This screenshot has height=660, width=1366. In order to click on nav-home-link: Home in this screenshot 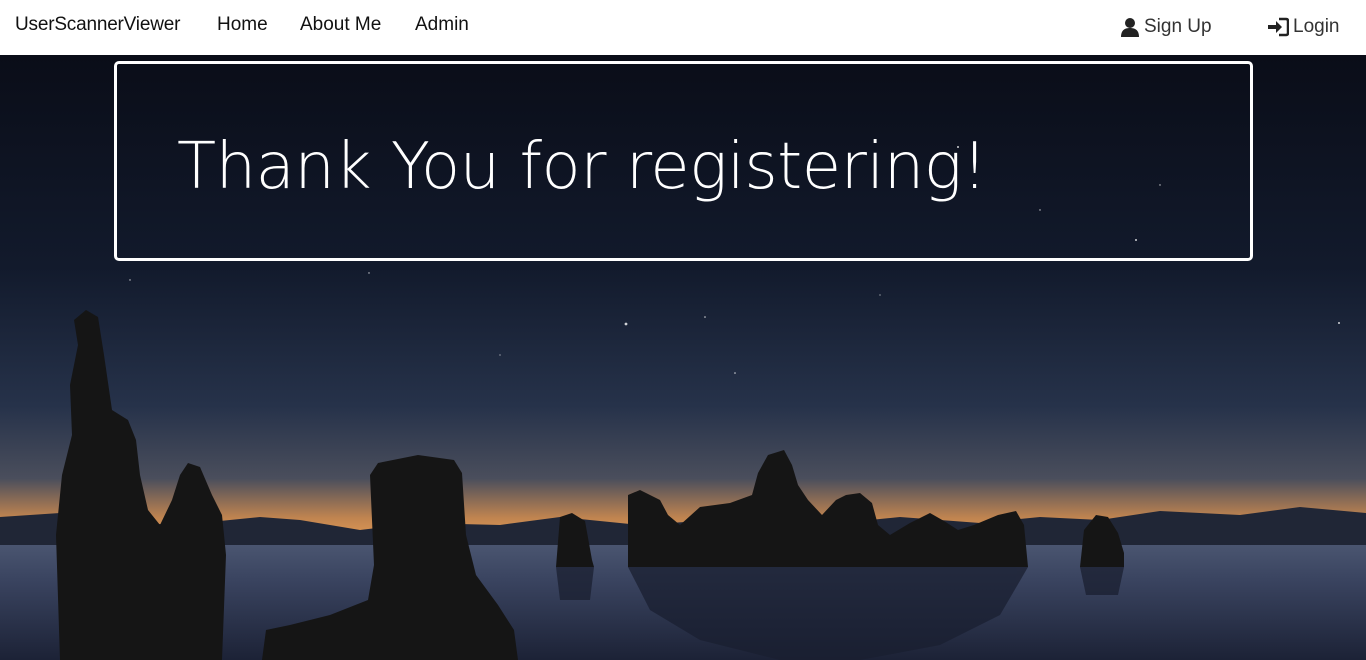, I will do `click(242, 25)`.